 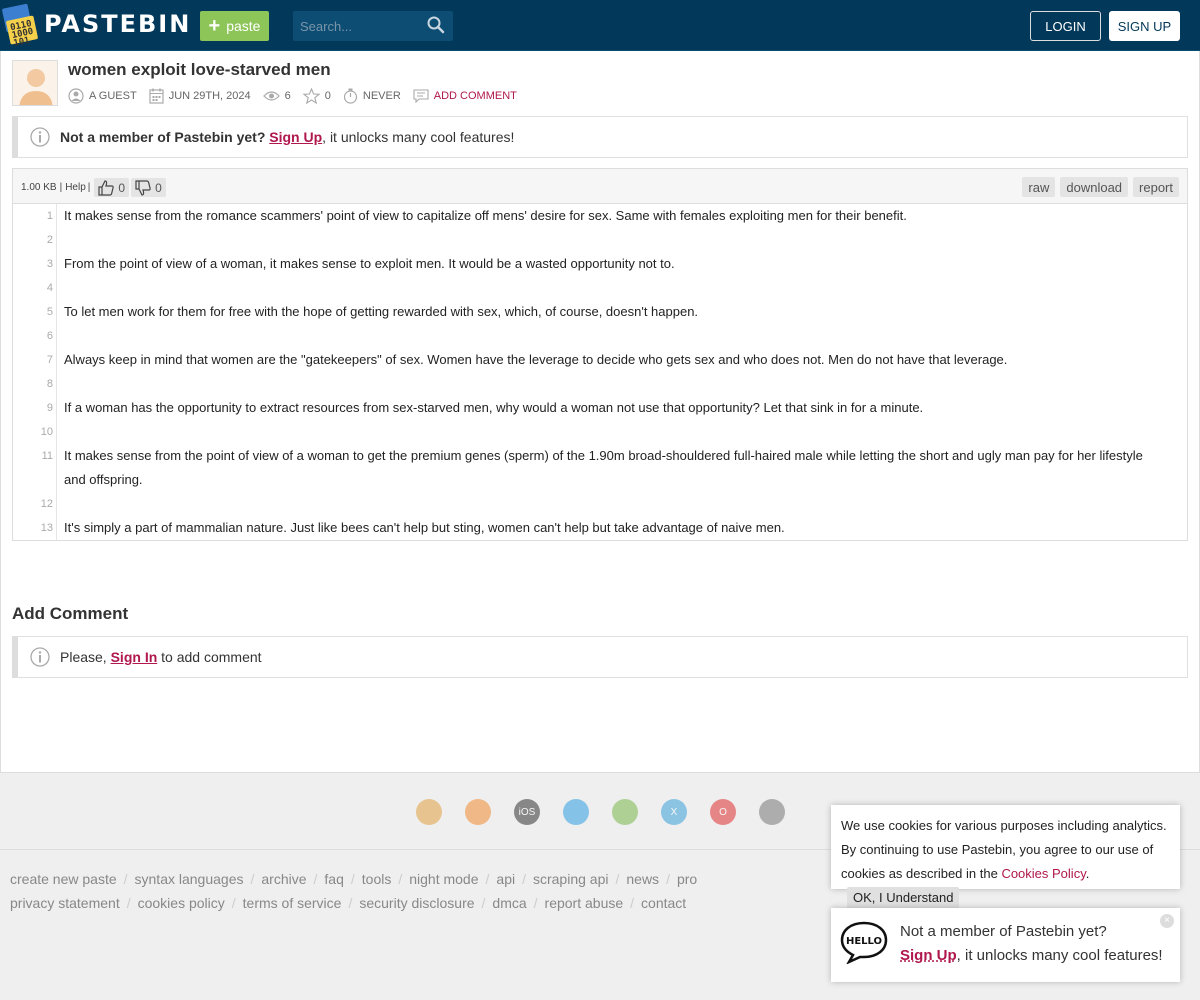 I want to click on footer-link: scraping api, so click(x=571, y=879).